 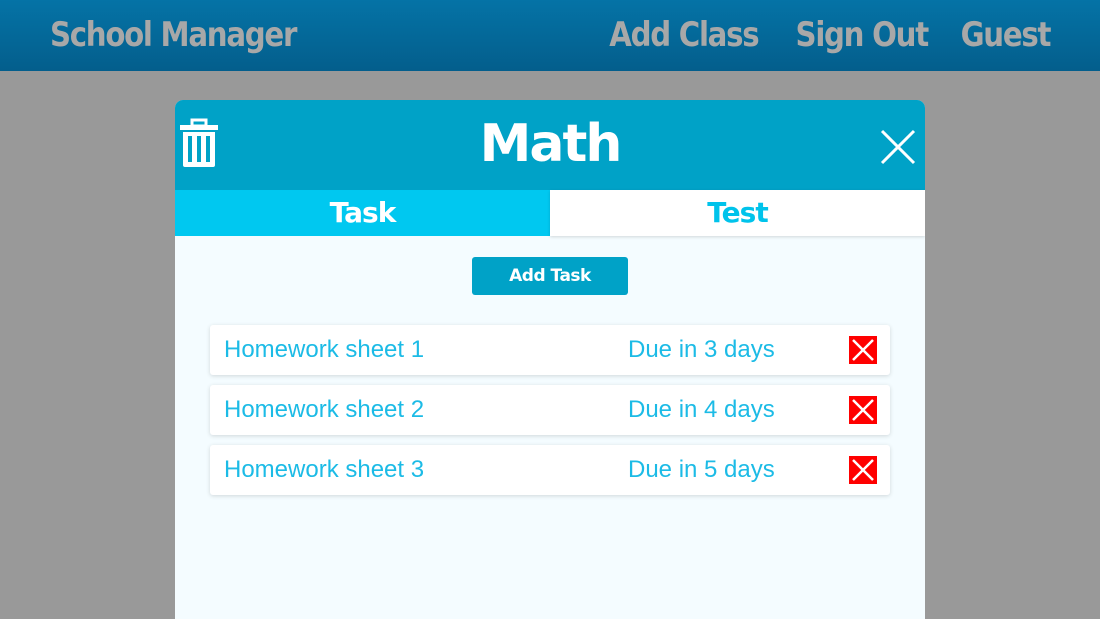 I want to click on task-due: Due in 4 days, so click(x=701, y=409).